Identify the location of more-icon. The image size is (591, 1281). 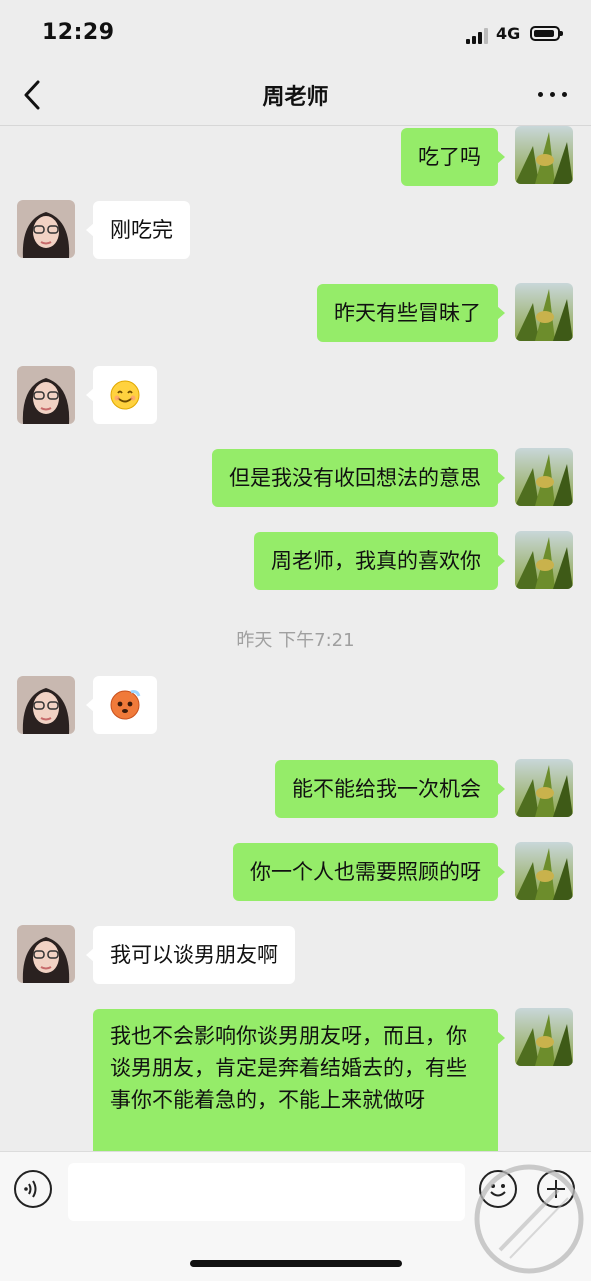
(553, 94).